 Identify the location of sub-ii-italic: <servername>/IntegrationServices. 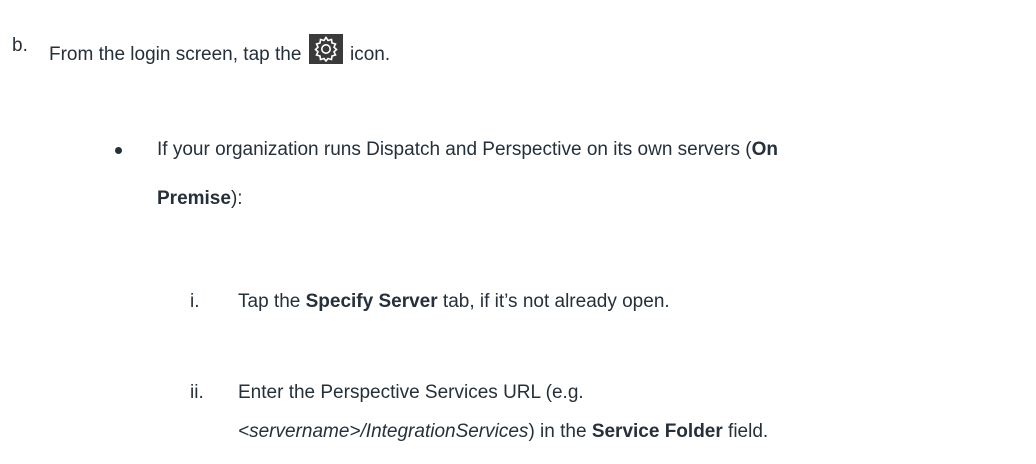
(383, 431).